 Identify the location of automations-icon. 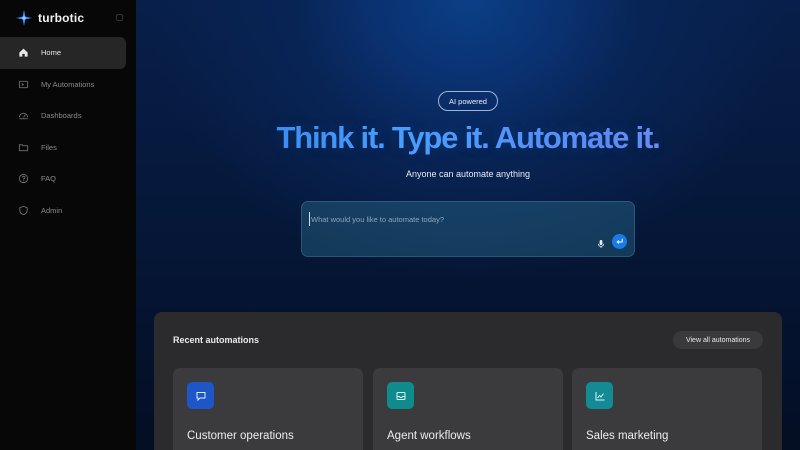
(23, 84).